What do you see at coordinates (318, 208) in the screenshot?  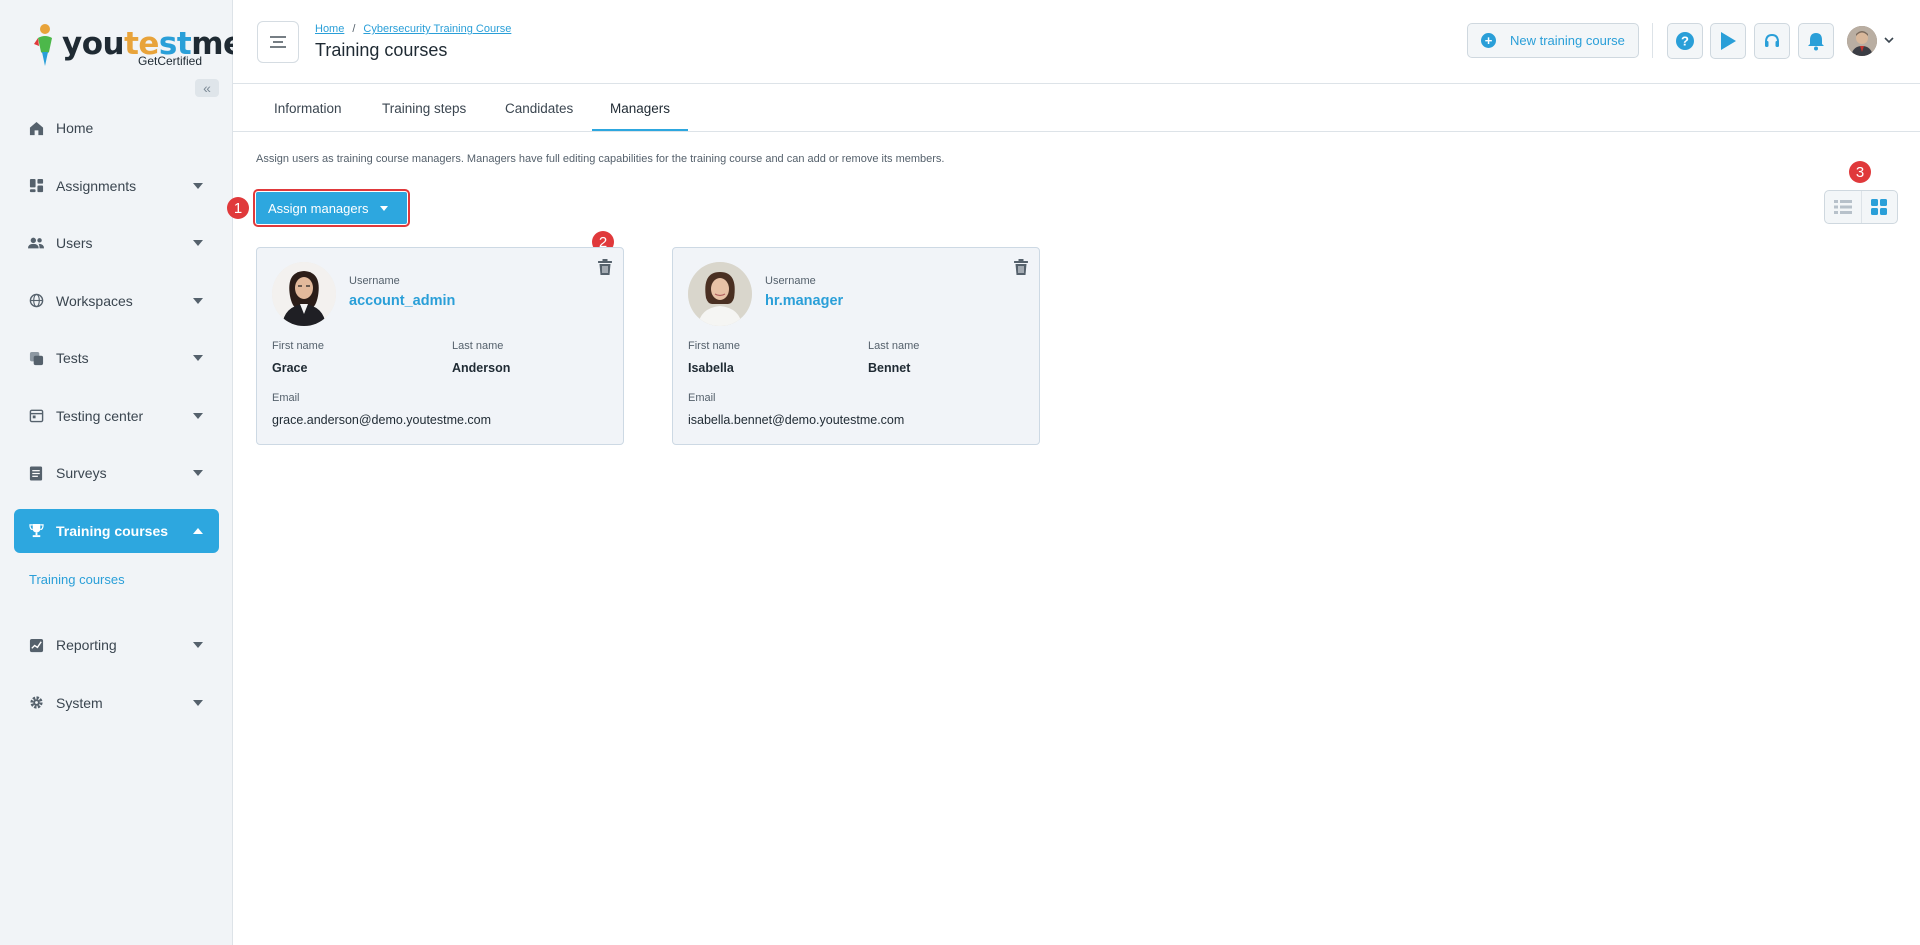 I see `assign-managers-label: Assign managers` at bounding box center [318, 208].